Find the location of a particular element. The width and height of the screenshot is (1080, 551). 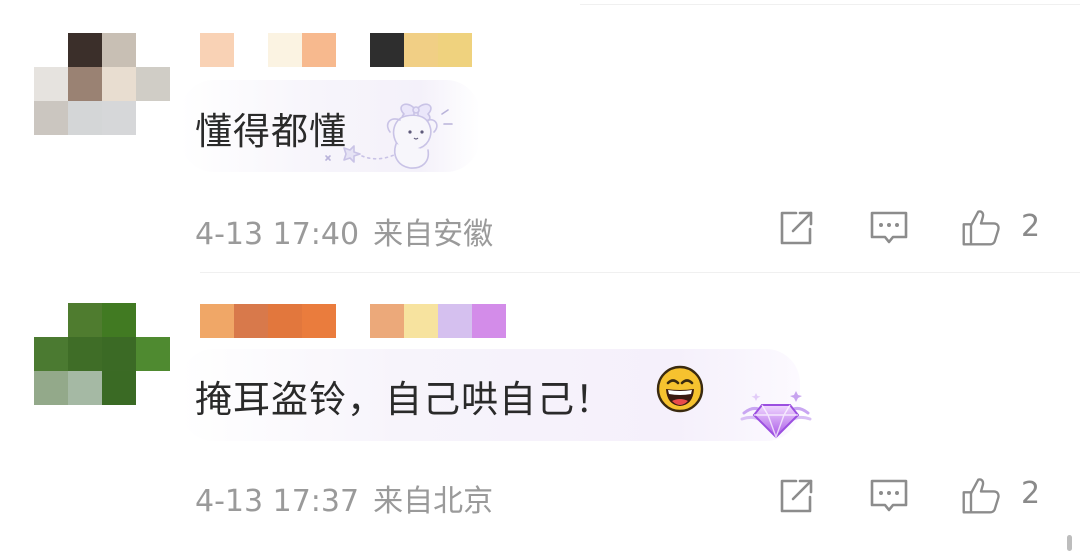

comment-location: 来自北京 is located at coordinates (433, 501).